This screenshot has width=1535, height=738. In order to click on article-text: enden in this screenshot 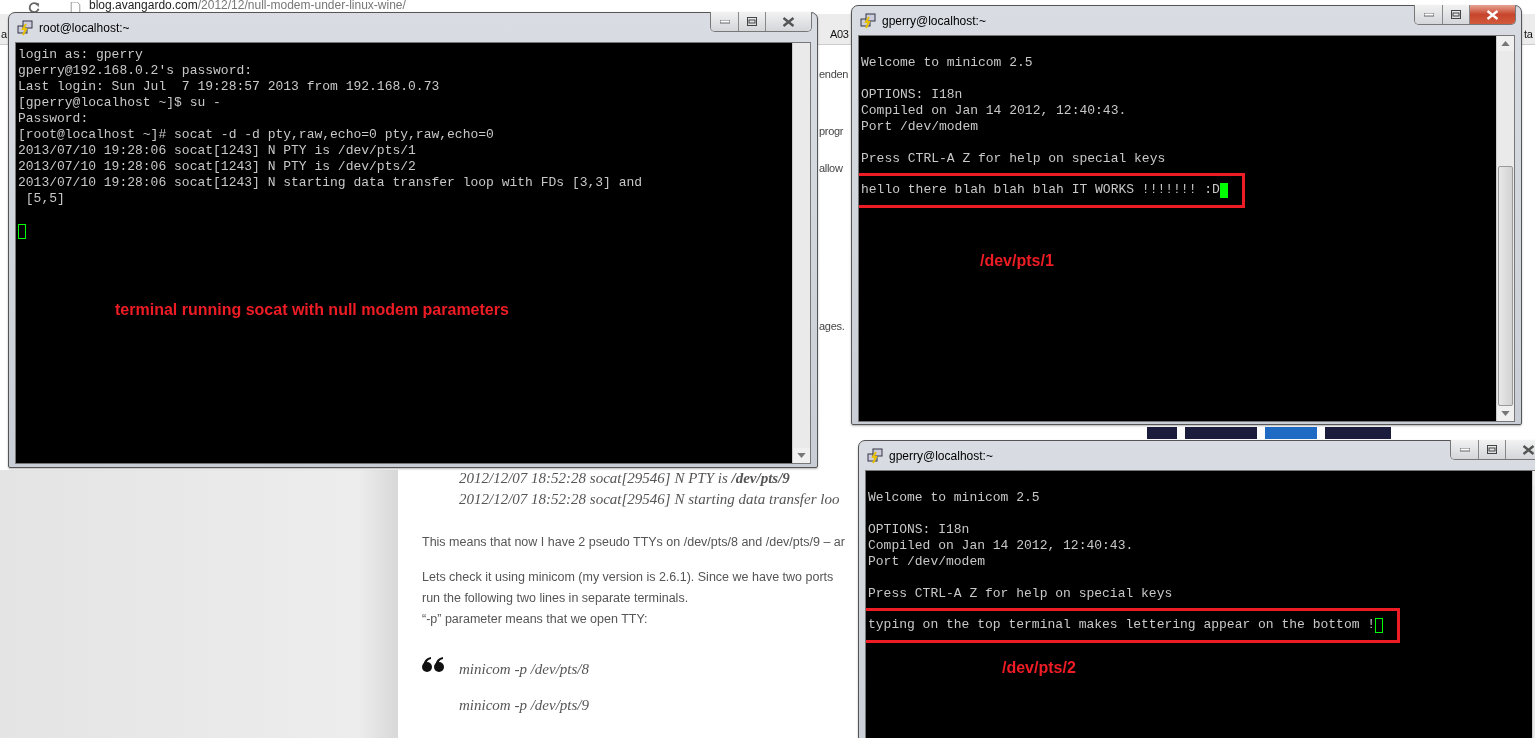, I will do `click(834, 74)`.